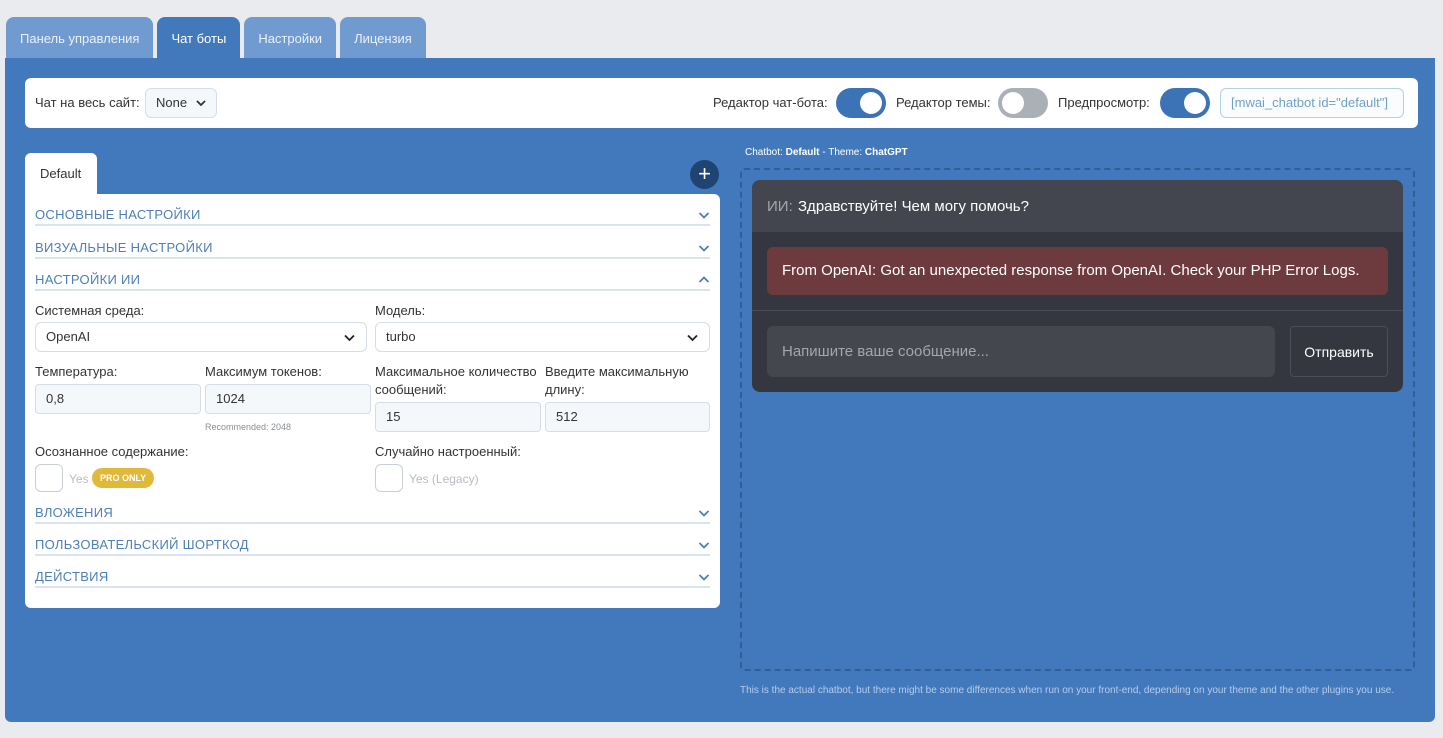 The height and width of the screenshot is (738, 1443). Describe the element at coordinates (372, 215) in the screenshot. I see `section-basic-settings: ОСНОВНЫЕ НАСТРОЙКИ` at that location.